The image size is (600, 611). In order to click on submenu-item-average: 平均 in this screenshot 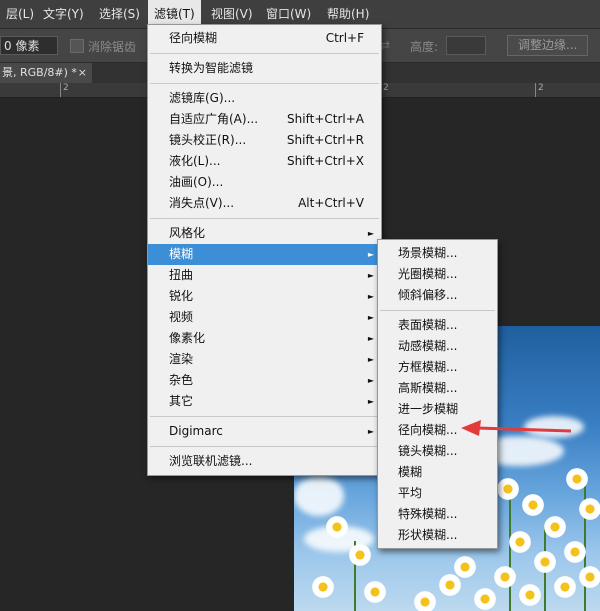, I will do `click(437, 493)`.